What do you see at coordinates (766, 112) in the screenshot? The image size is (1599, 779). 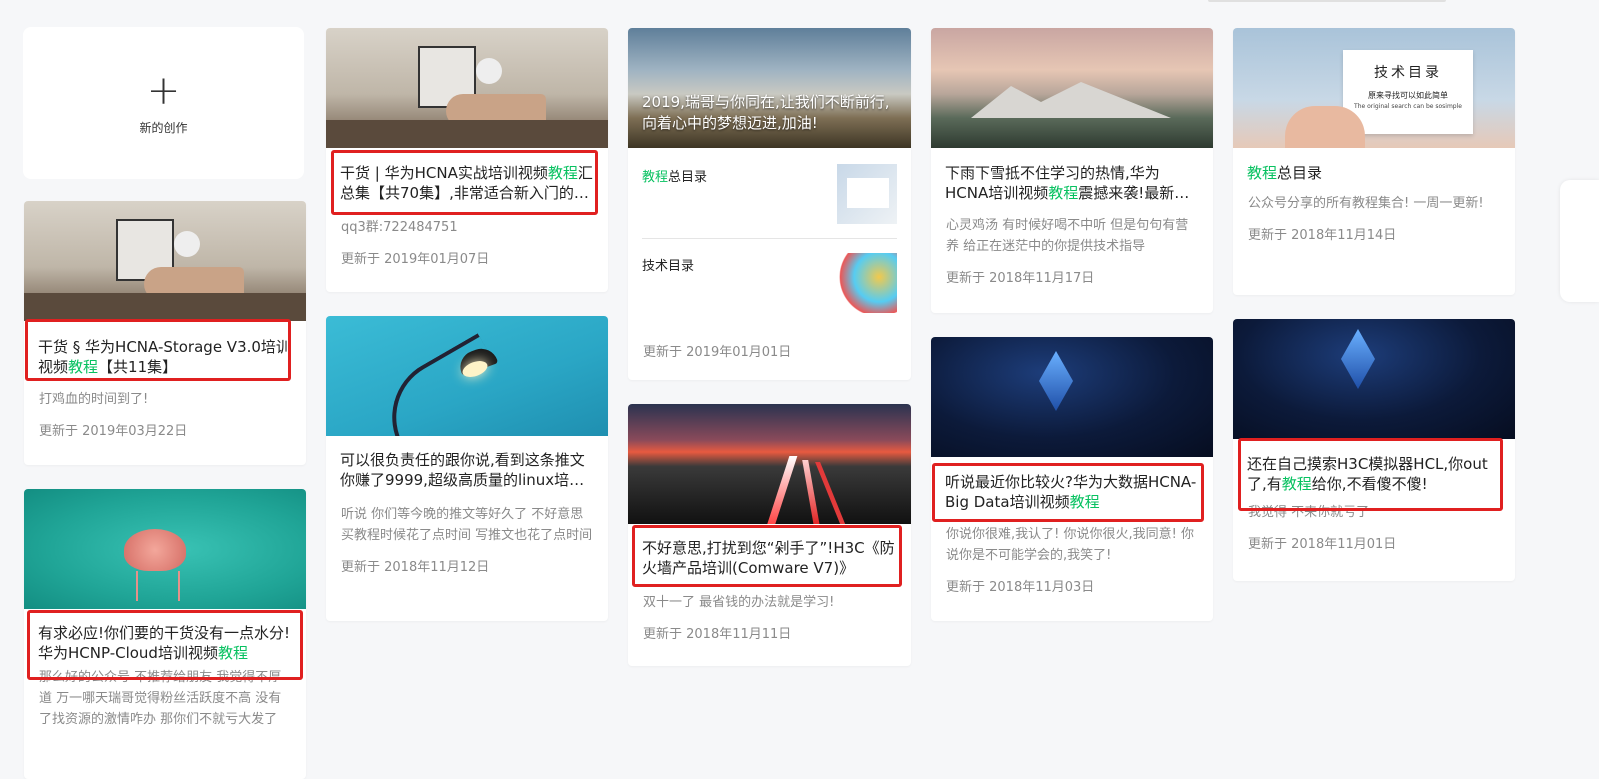 I see `cover-overlay-title: 2019,瑞哥与你同在,让我们不断前行,向着心中的梦想迈进,加油!` at bounding box center [766, 112].